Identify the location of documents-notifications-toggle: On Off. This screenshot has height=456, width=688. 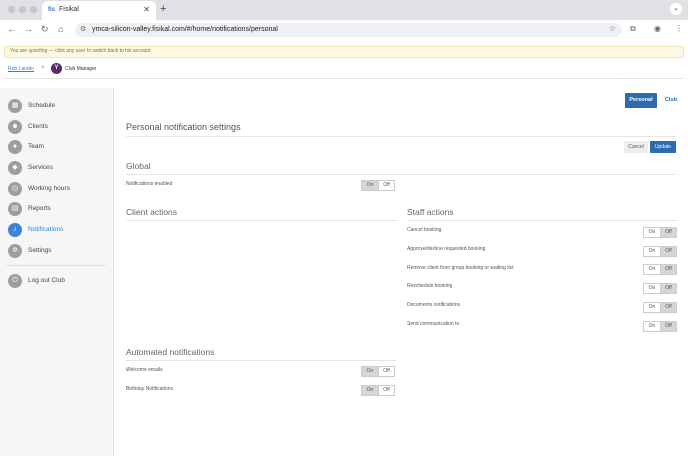
(660, 307).